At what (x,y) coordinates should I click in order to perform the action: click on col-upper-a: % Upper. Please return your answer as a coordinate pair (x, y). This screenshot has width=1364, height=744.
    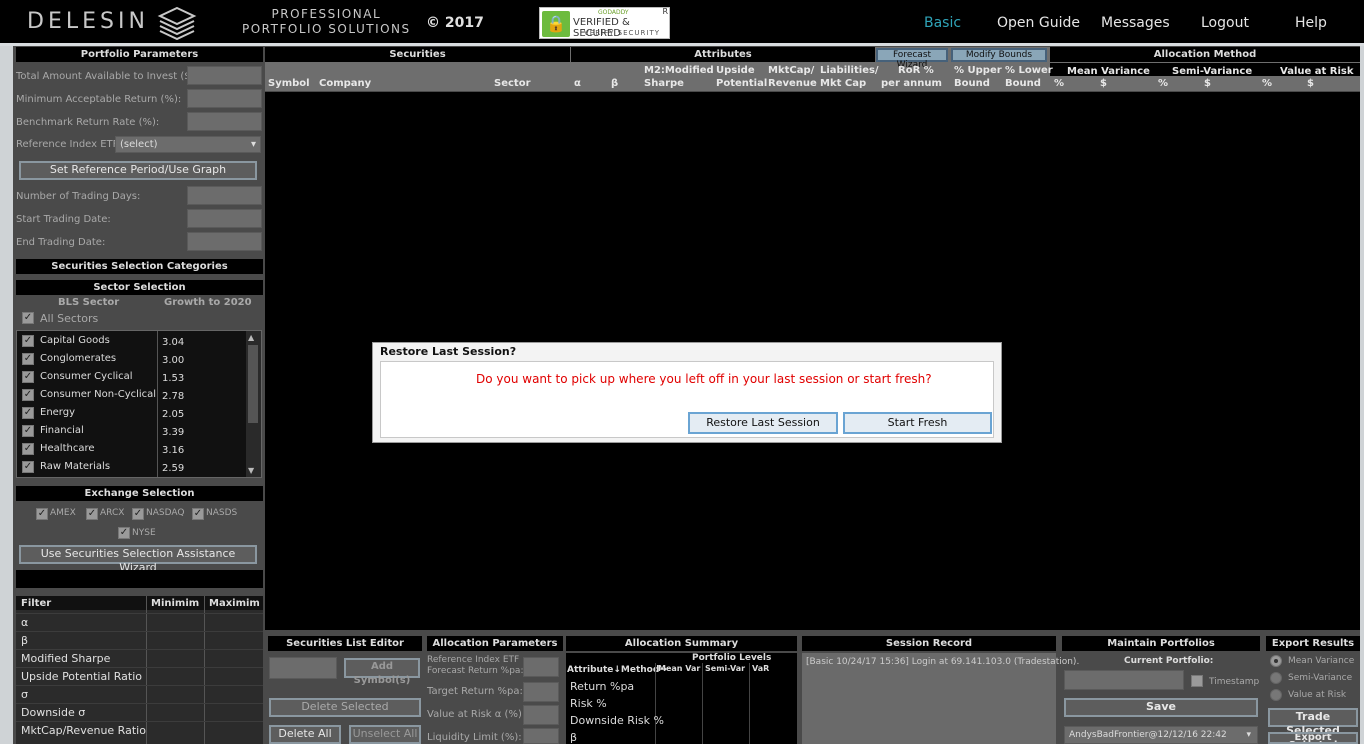
    Looking at the image, I should click on (978, 70).